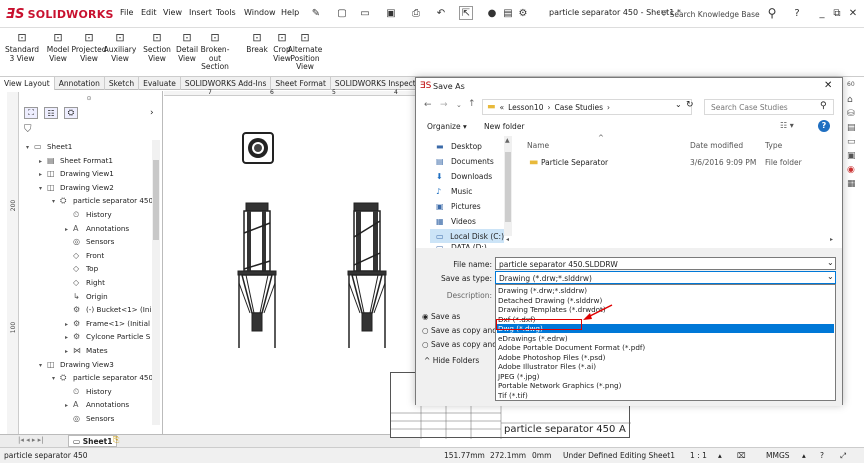 The width and height of the screenshot is (864, 463). Describe the element at coordinates (316, 13) in the screenshot. I see `pin-icon: ✎` at that location.